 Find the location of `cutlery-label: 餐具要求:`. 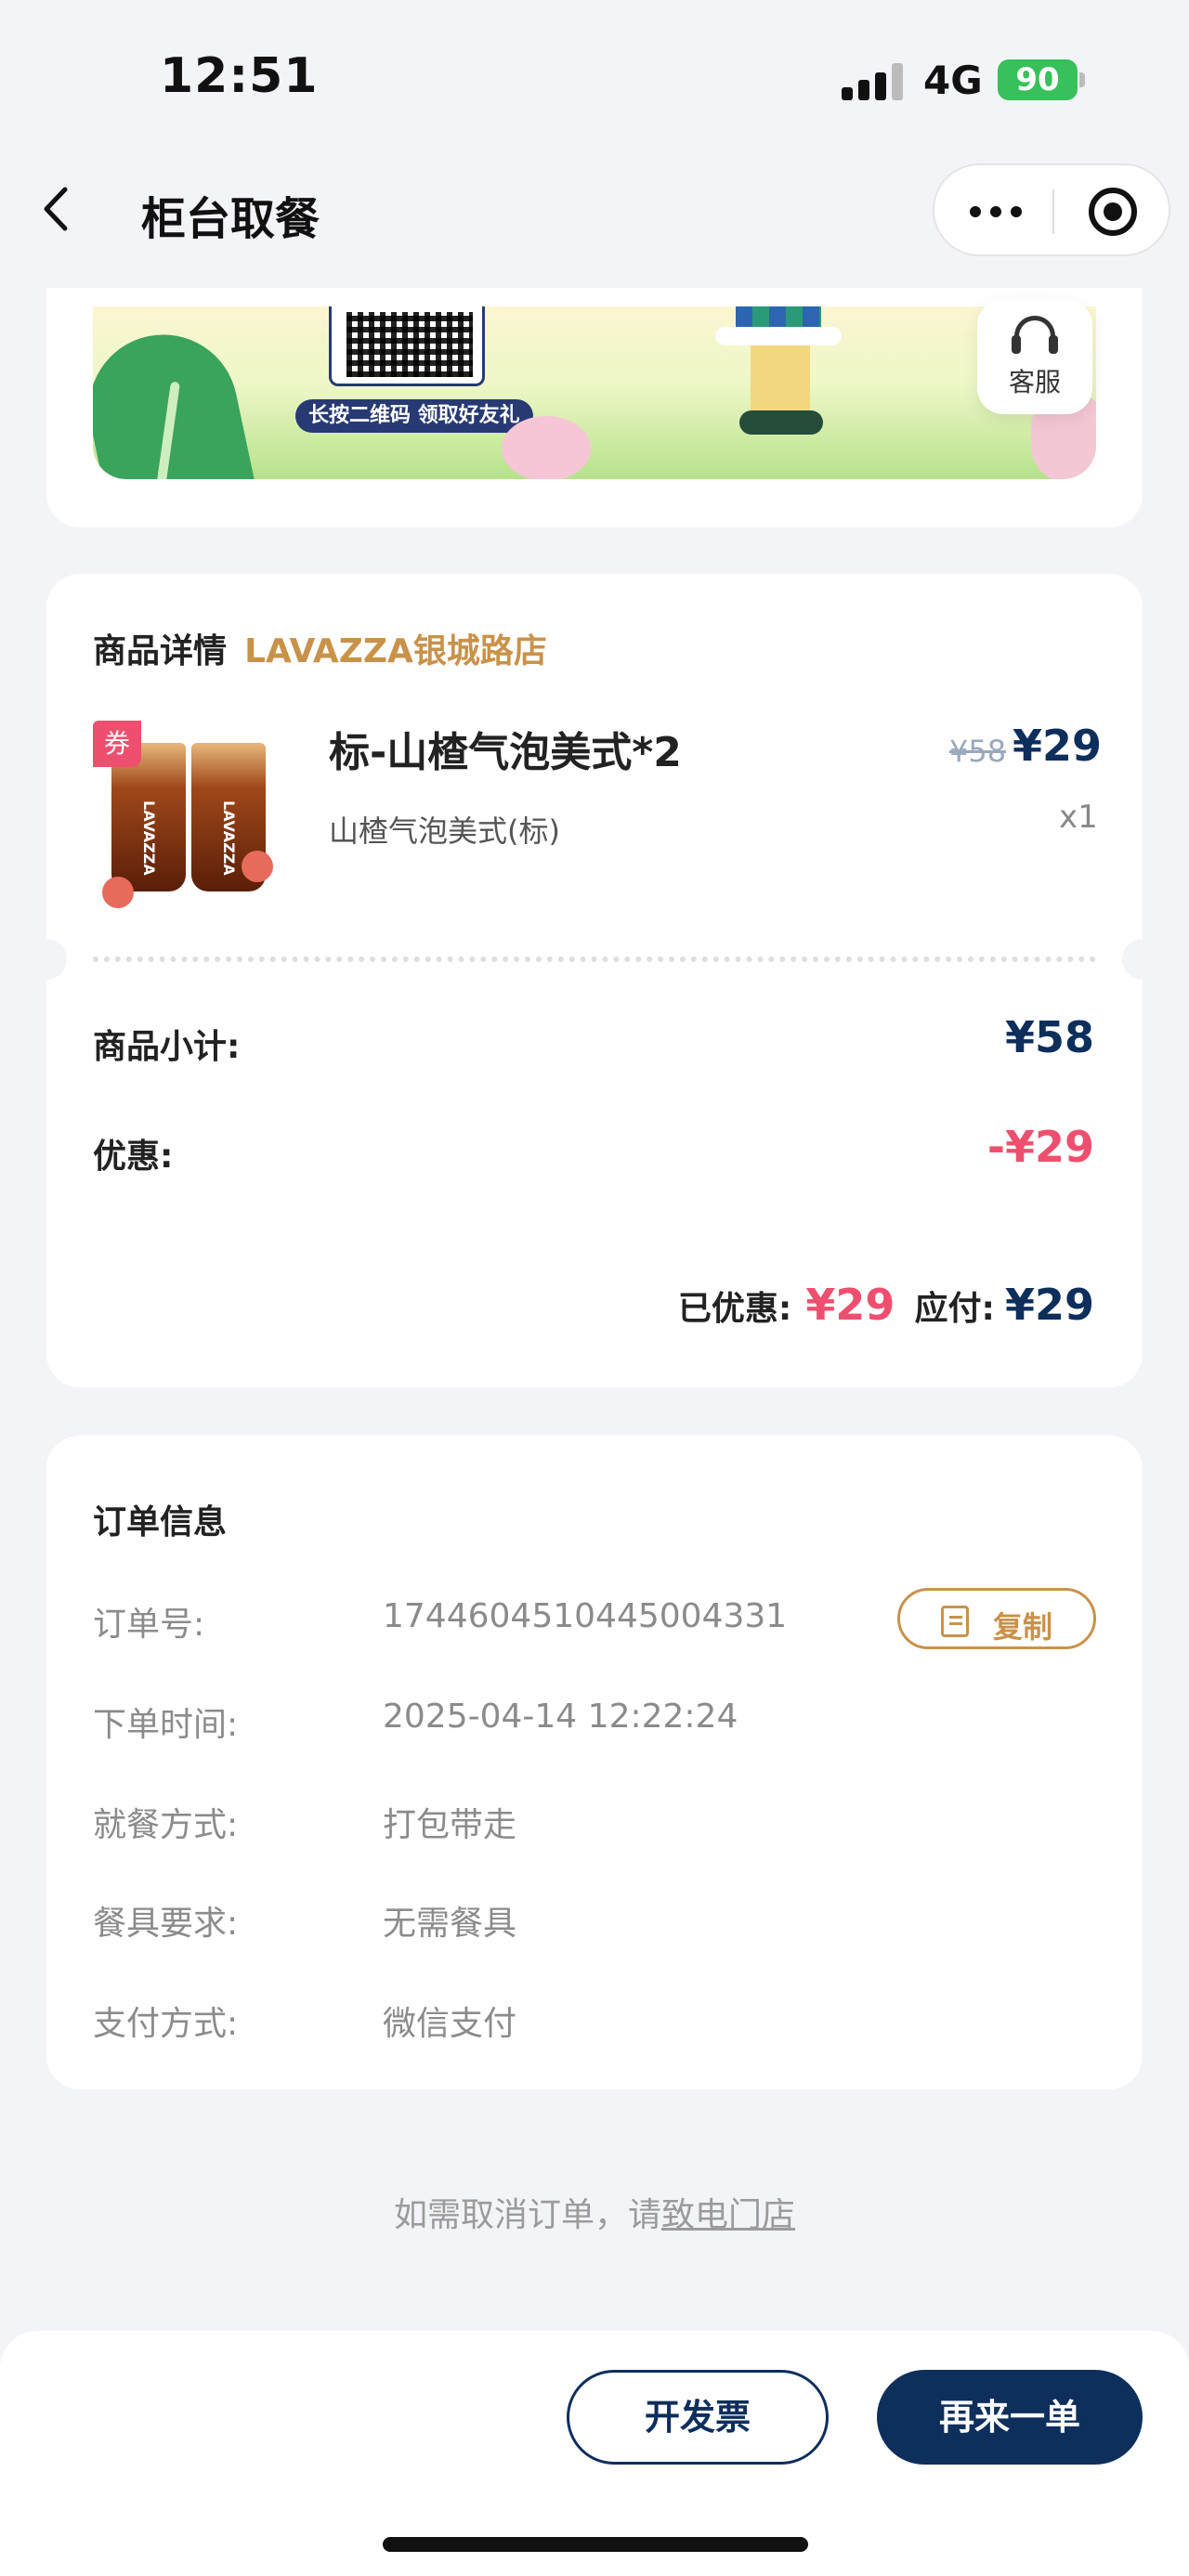

cutlery-label: 餐具要求: is located at coordinates (166, 1924).